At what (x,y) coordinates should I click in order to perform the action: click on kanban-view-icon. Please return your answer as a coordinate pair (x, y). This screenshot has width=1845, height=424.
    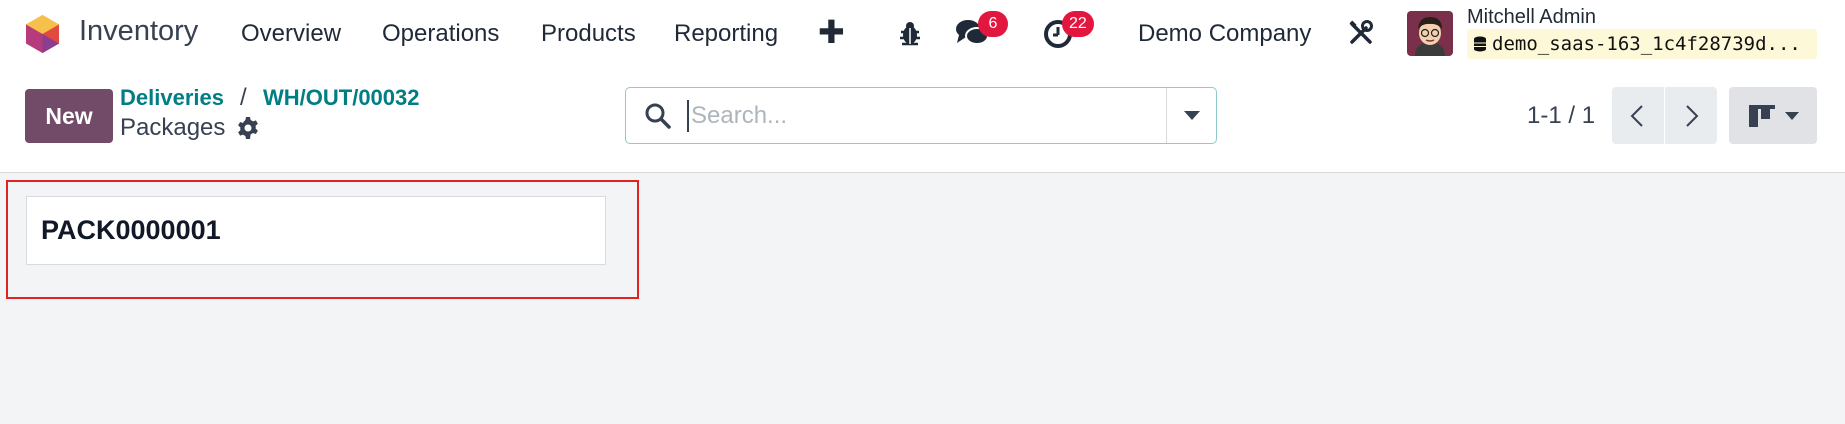
    Looking at the image, I should click on (1762, 116).